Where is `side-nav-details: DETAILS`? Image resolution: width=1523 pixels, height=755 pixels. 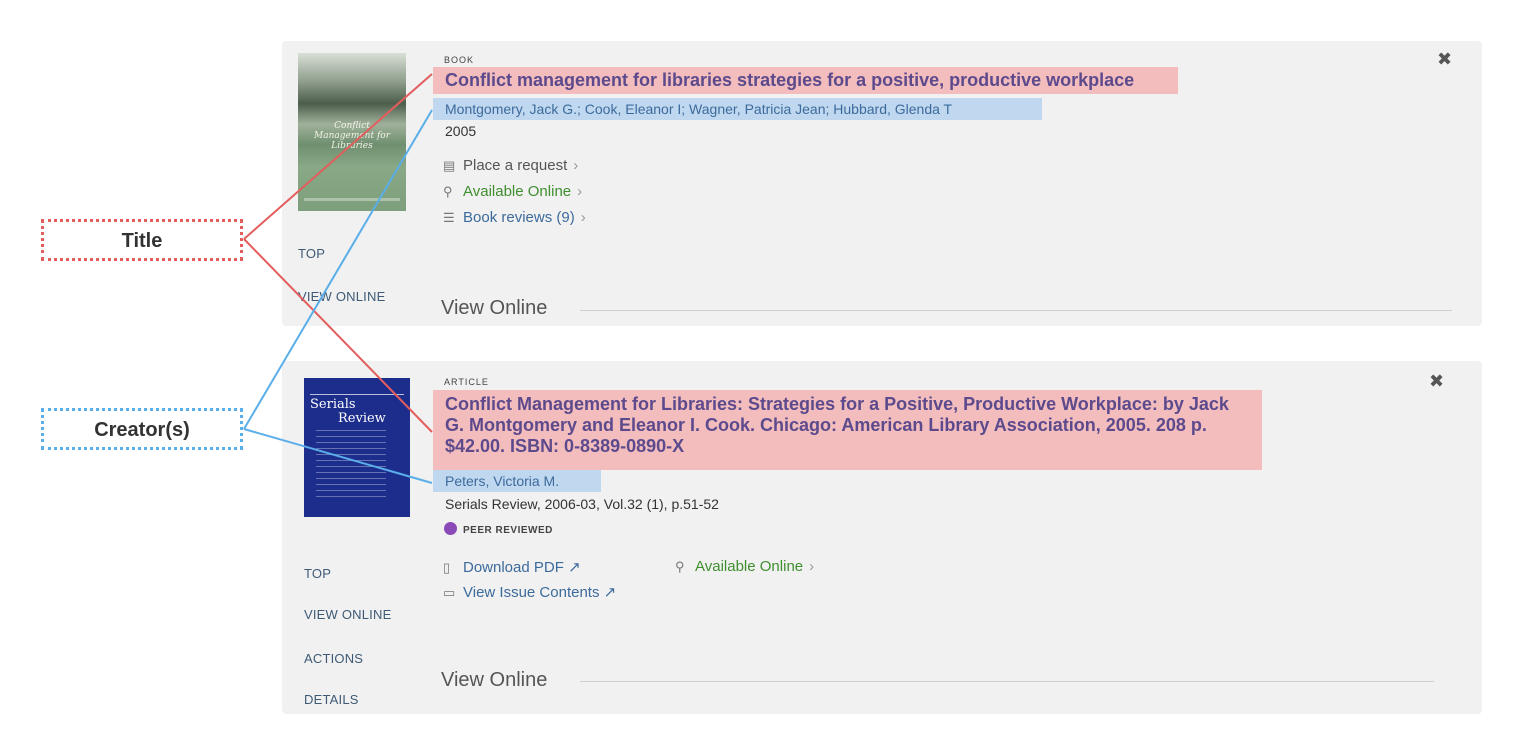 side-nav-details: DETAILS is located at coordinates (331, 699).